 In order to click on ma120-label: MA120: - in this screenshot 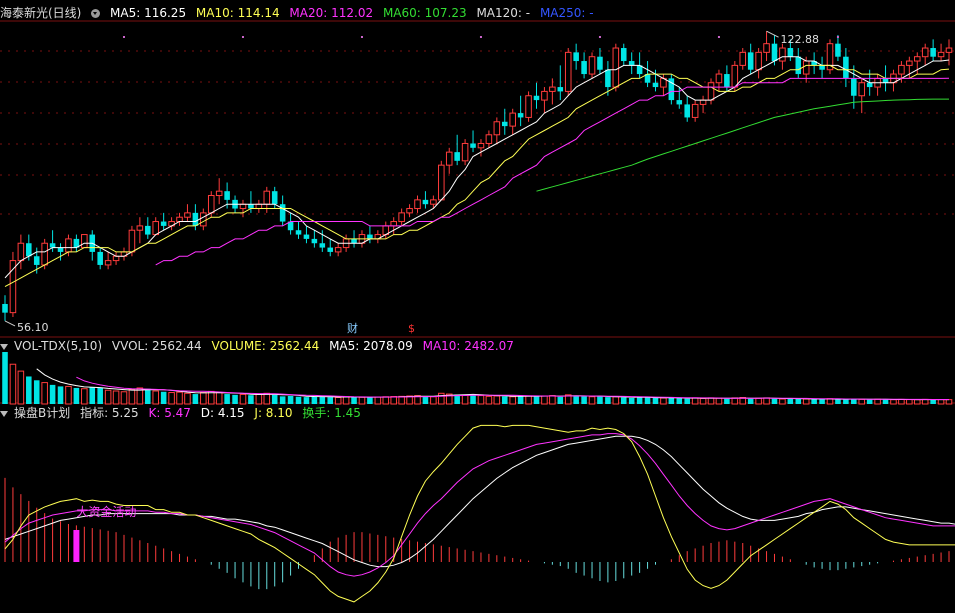, I will do `click(503, 13)`.